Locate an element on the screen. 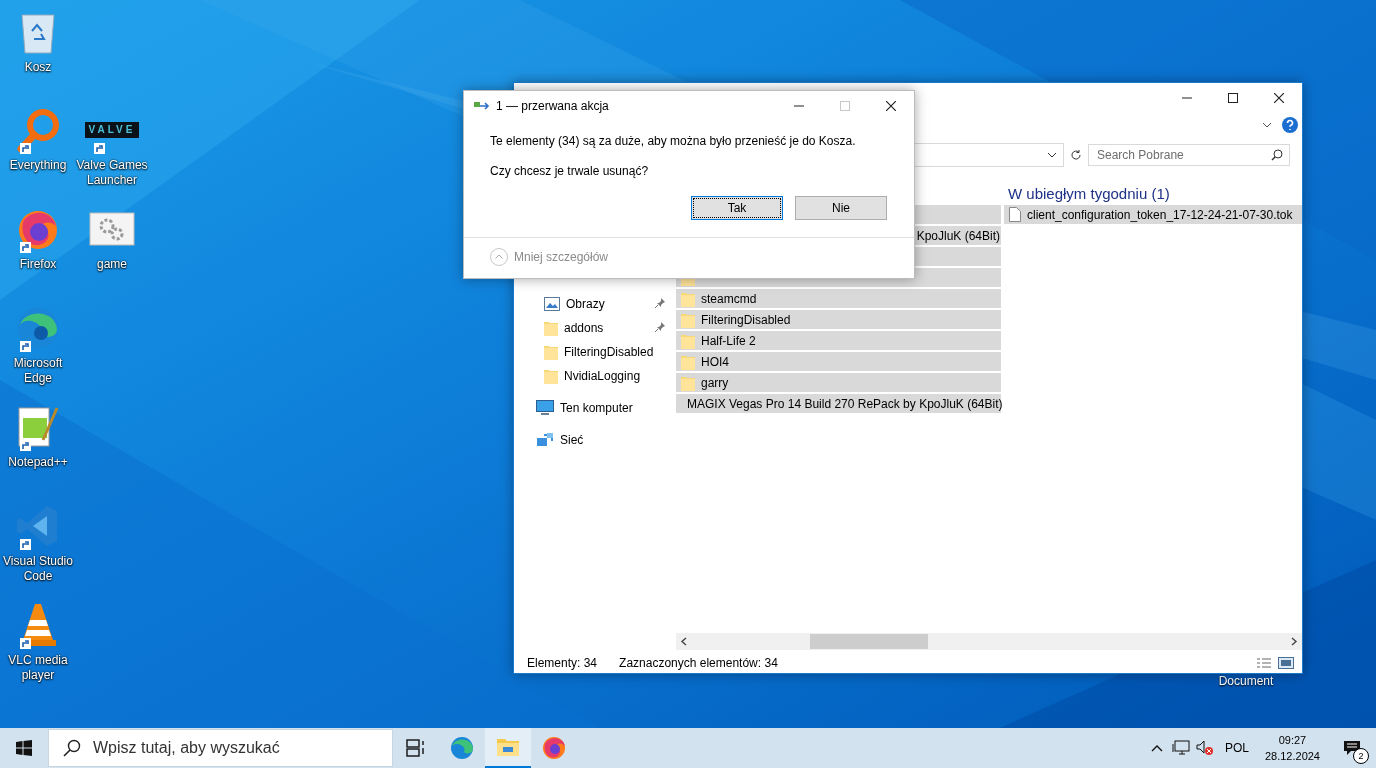 The width and height of the screenshot is (1376, 768). clock-button: 09:27 28.12.2024 is located at coordinates (1292, 748).